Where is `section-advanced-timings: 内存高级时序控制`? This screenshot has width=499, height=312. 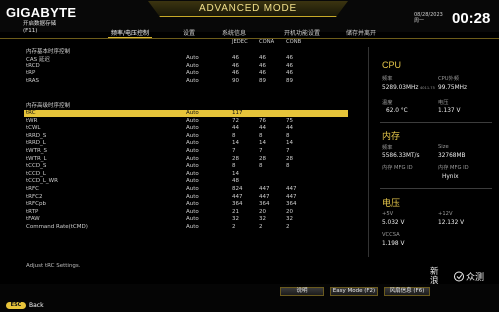 section-advanced-timings: 内存高级时序控制 is located at coordinates (48, 106).